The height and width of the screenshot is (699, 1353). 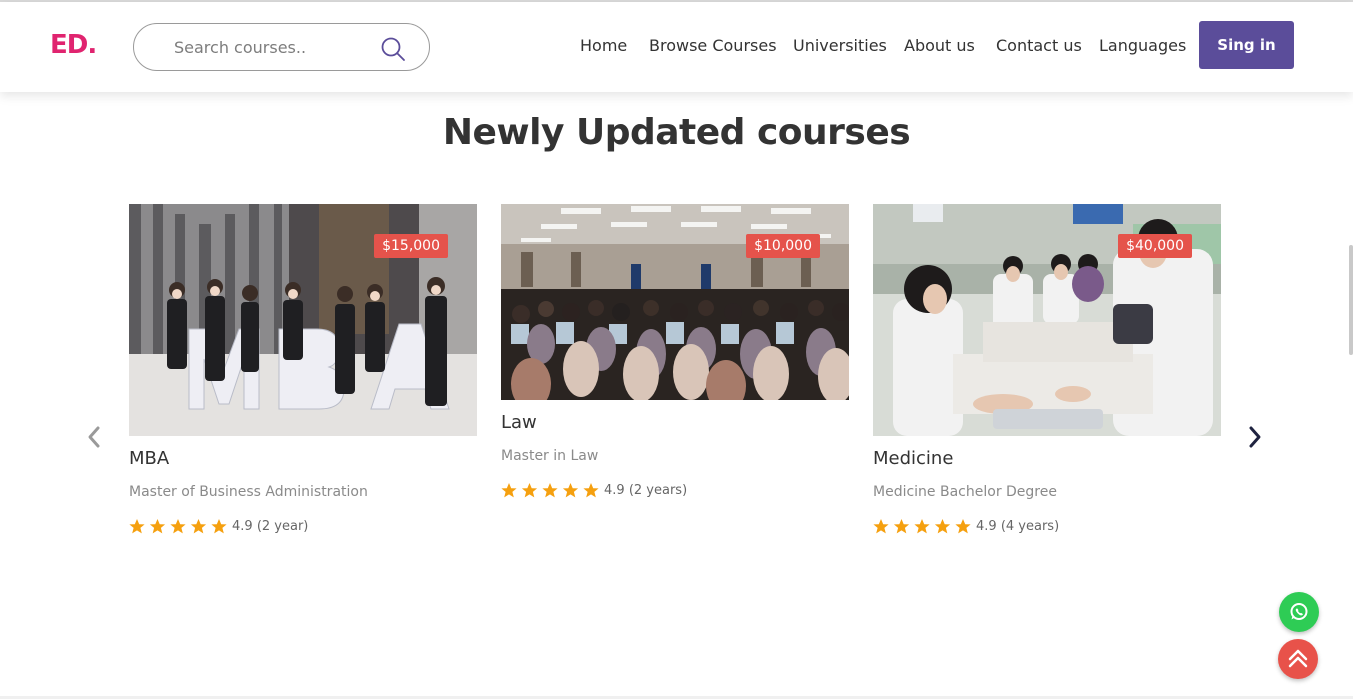 What do you see at coordinates (1047, 320) in the screenshot?
I see `course-image: $40,000` at bounding box center [1047, 320].